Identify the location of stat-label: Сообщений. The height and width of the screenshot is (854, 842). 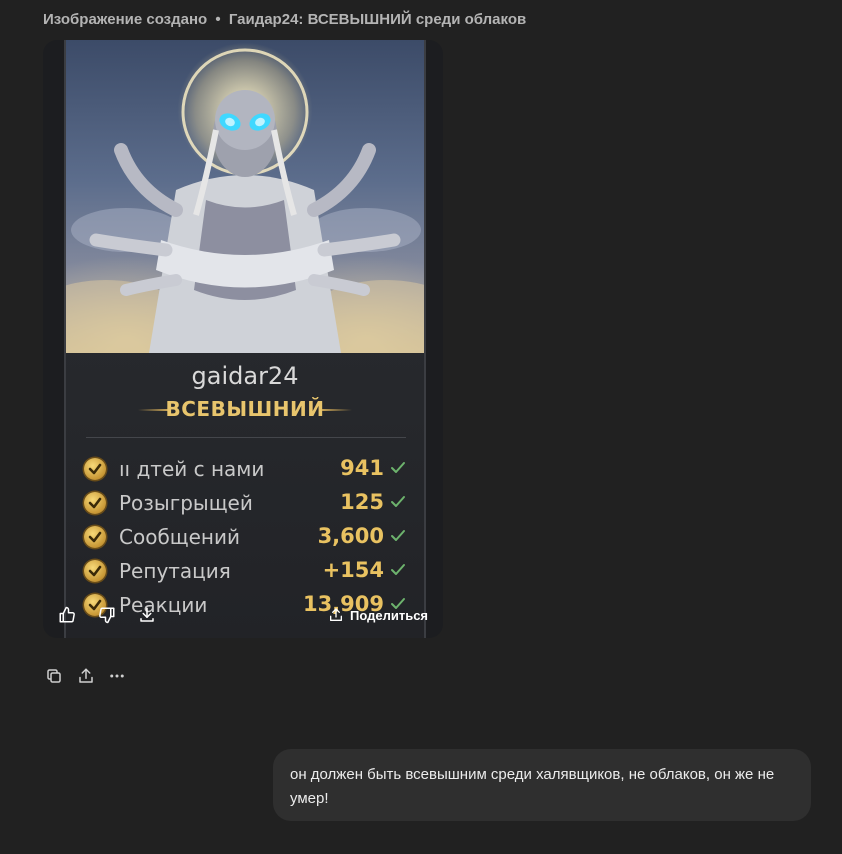
(179, 537).